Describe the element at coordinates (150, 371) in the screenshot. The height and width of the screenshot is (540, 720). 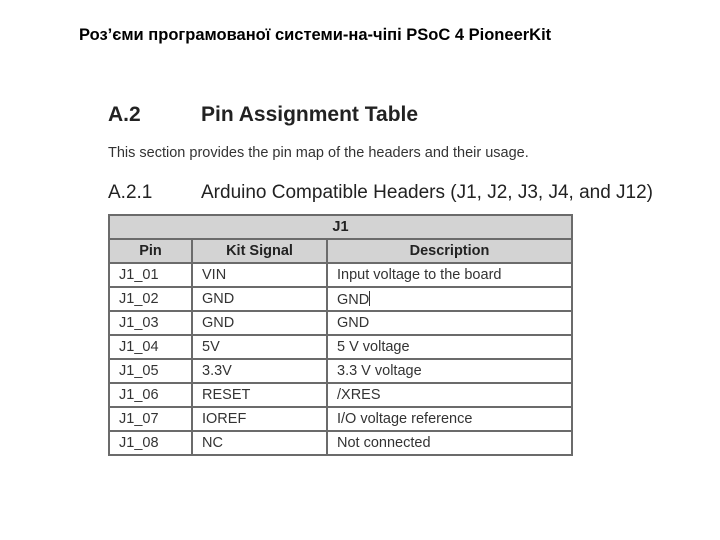
I see `cell-pin: J1_05` at that location.